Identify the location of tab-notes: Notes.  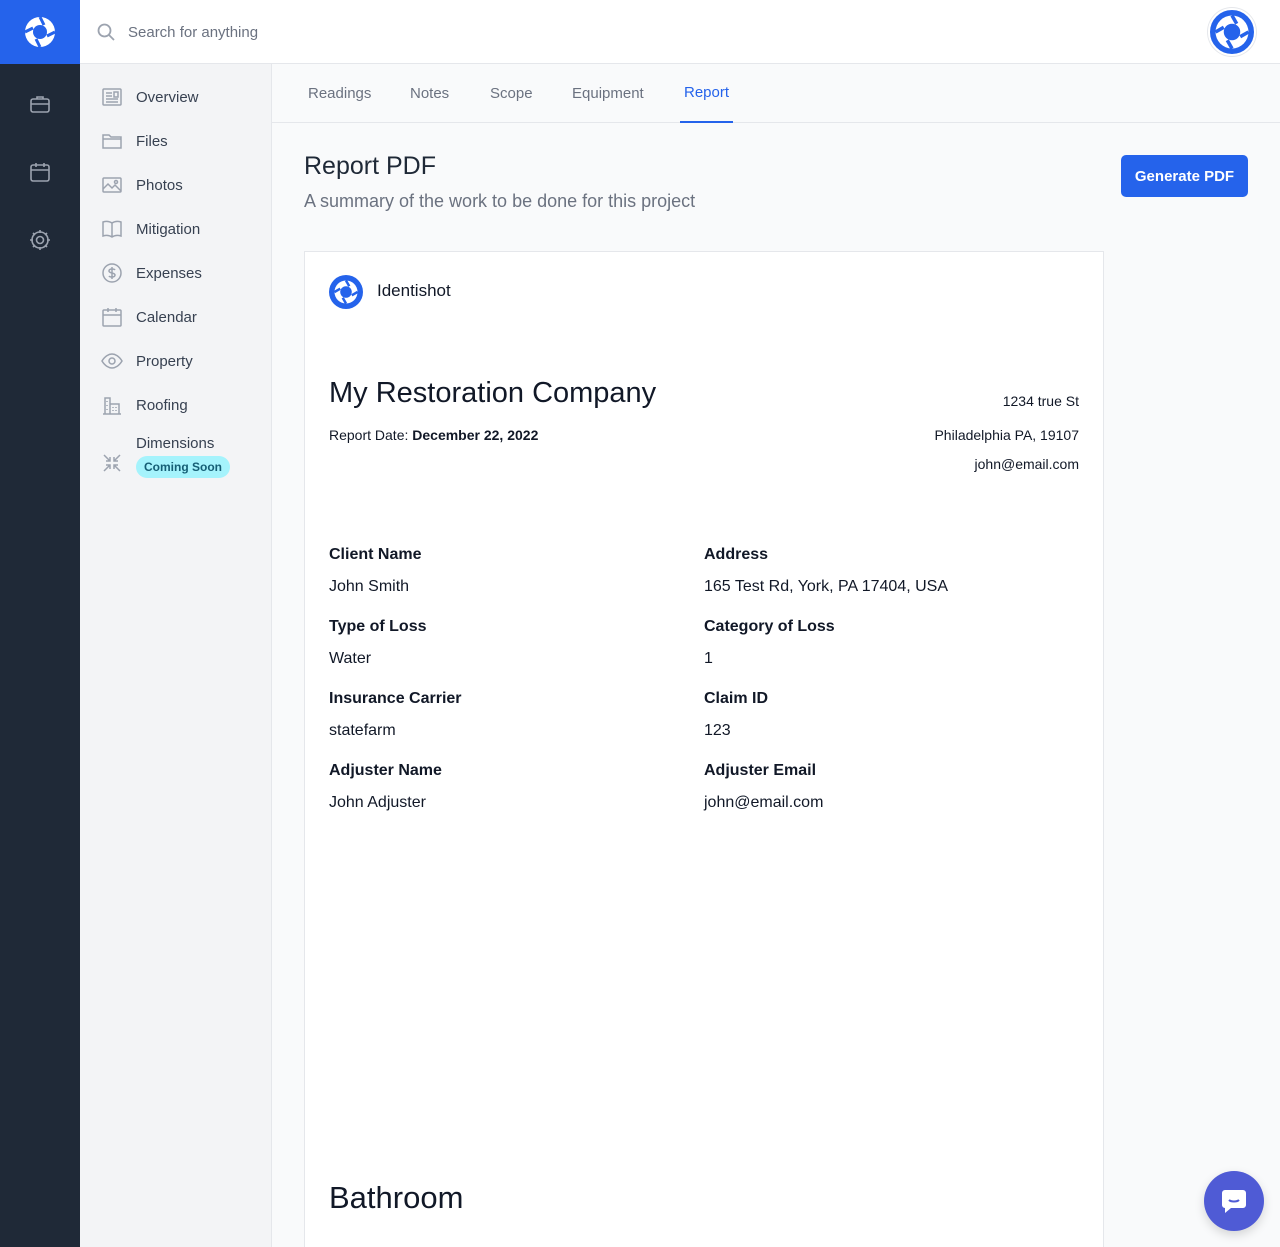
(429, 93).